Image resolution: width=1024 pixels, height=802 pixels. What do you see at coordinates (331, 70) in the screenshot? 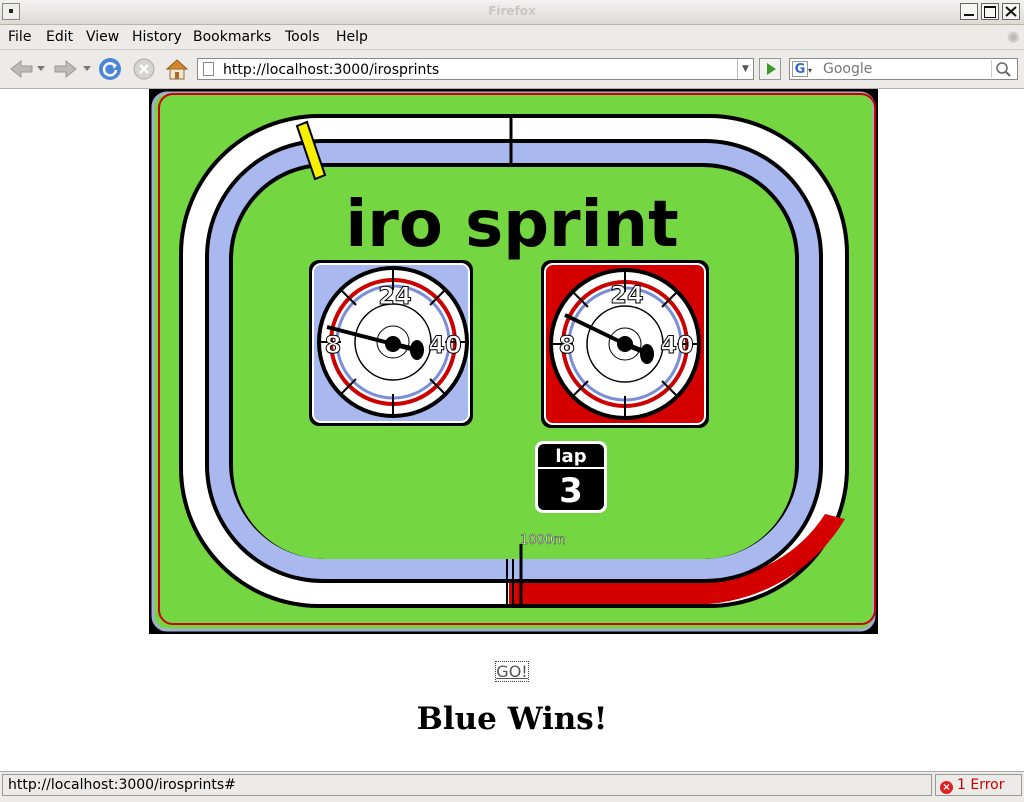
I see `address-text: http://localhost:3000/irosprints` at bounding box center [331, 70].